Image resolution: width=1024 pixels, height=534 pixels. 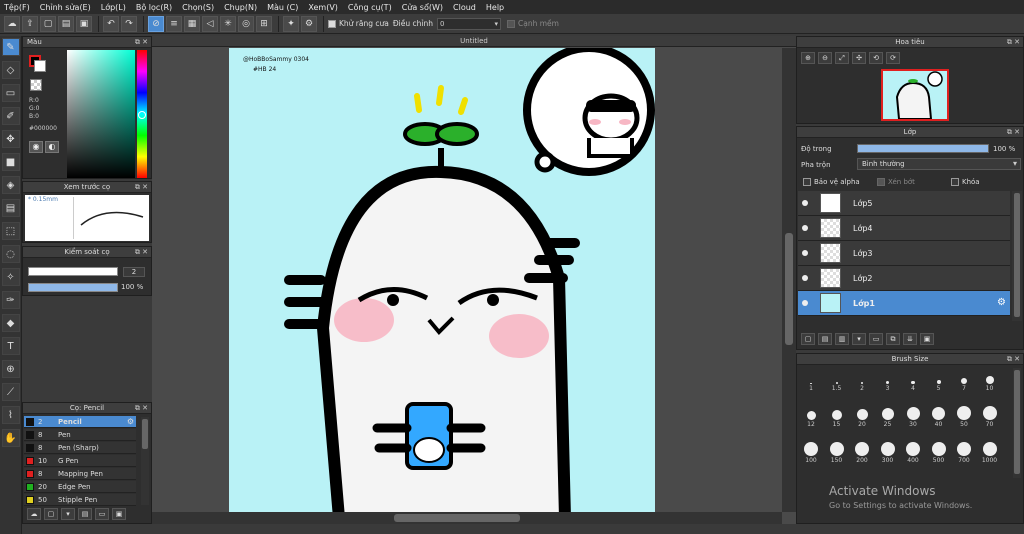 I want to click on navigator-preview, so click(x=915, y=95).